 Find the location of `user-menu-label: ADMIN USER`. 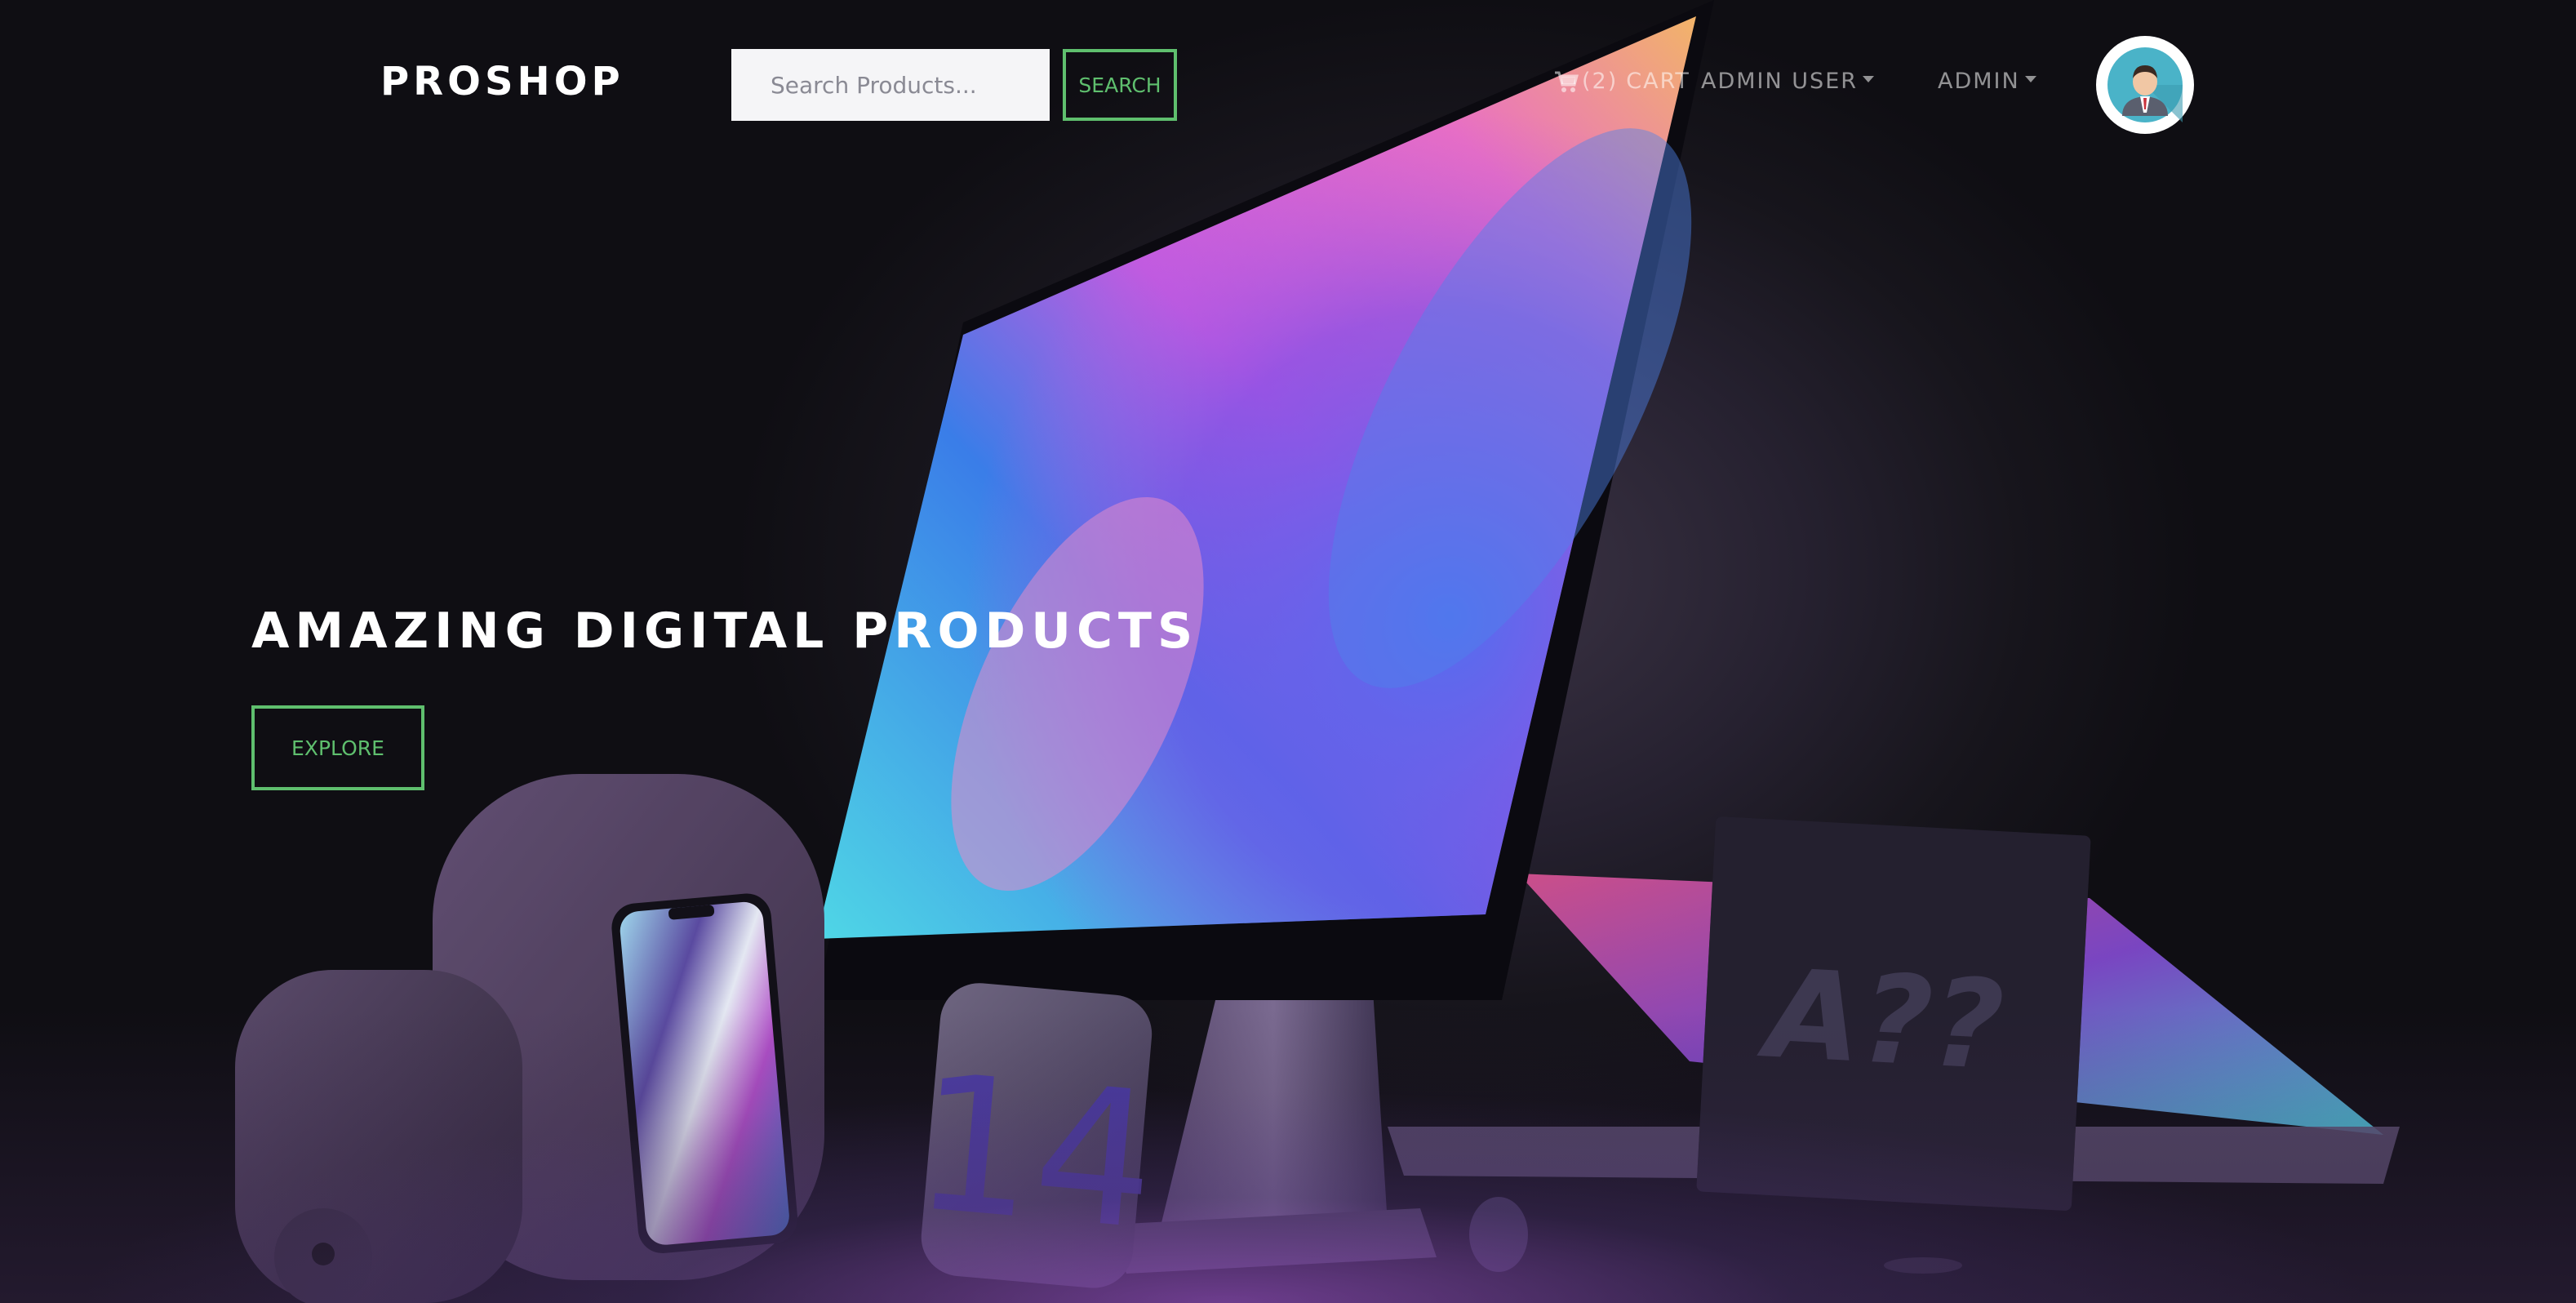

user-menu-label: ADMIN USER is located at coordinates (1780, 81).